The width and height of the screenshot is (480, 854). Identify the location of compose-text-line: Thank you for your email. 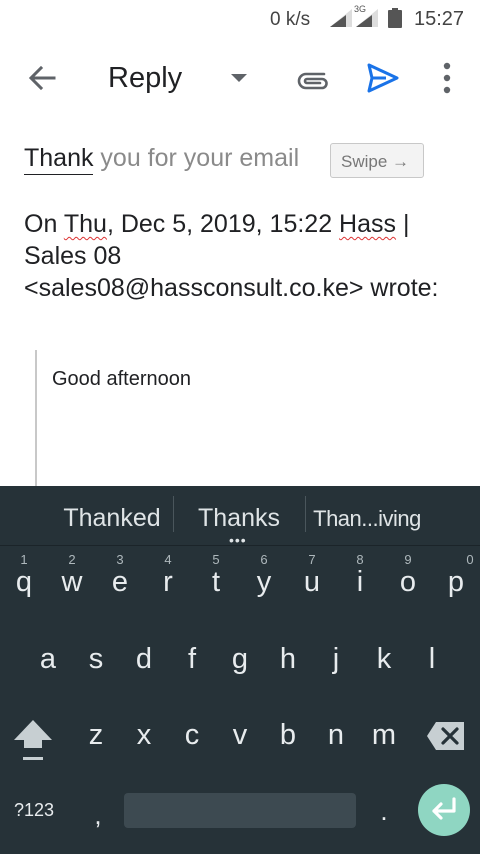
(162, 159).